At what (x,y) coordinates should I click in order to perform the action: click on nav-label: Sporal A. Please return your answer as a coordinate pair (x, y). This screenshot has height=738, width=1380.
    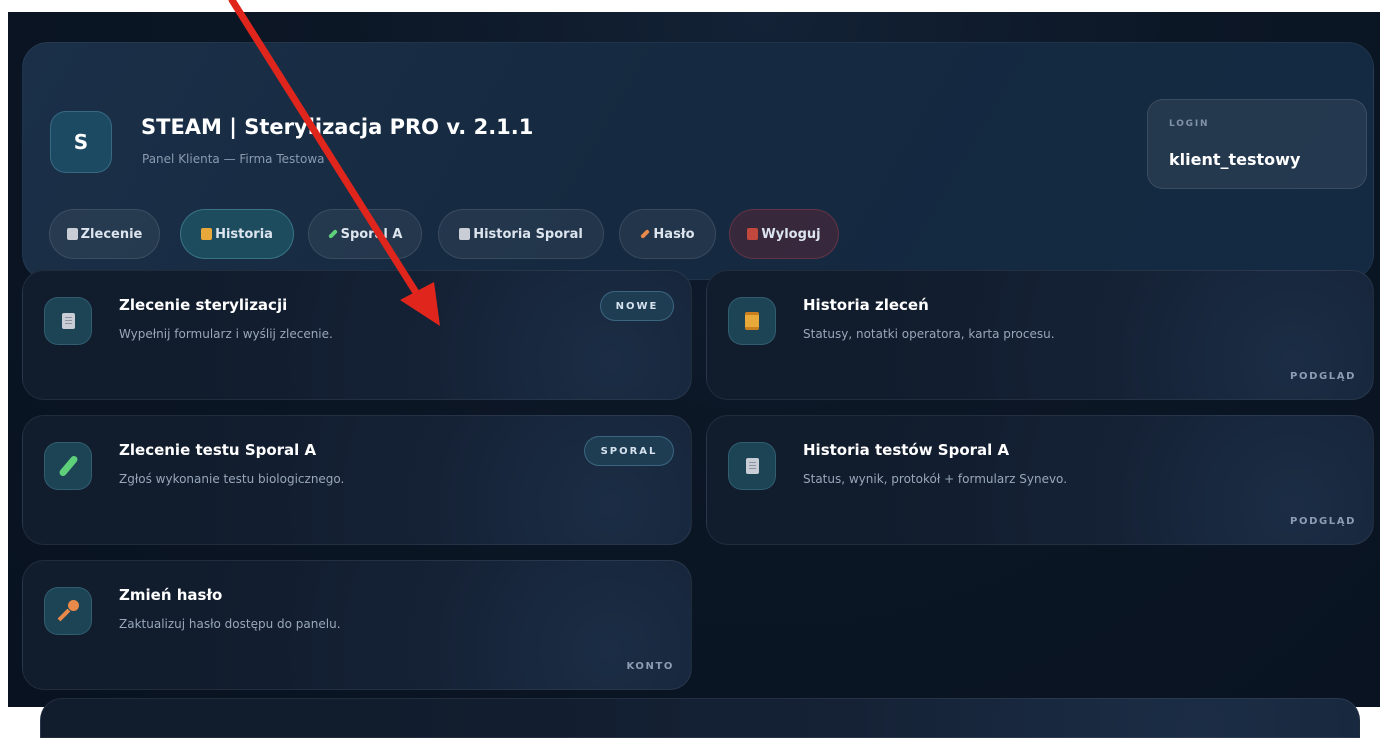
    Looking at the image, I should click on (371, 234).